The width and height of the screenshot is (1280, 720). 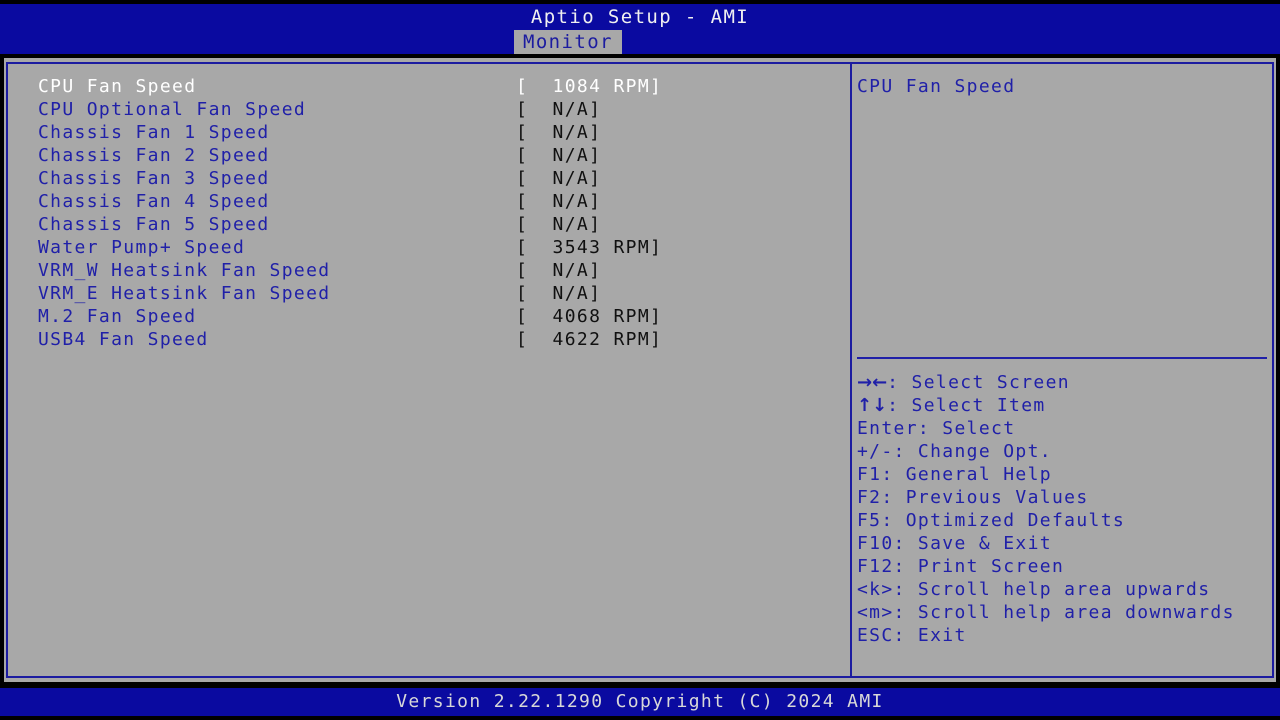 What do you see at coordinates (589, 339) in the screenshot?
I see `setting-value: [ 4622 RPM]` at bounding box center [589, 339].